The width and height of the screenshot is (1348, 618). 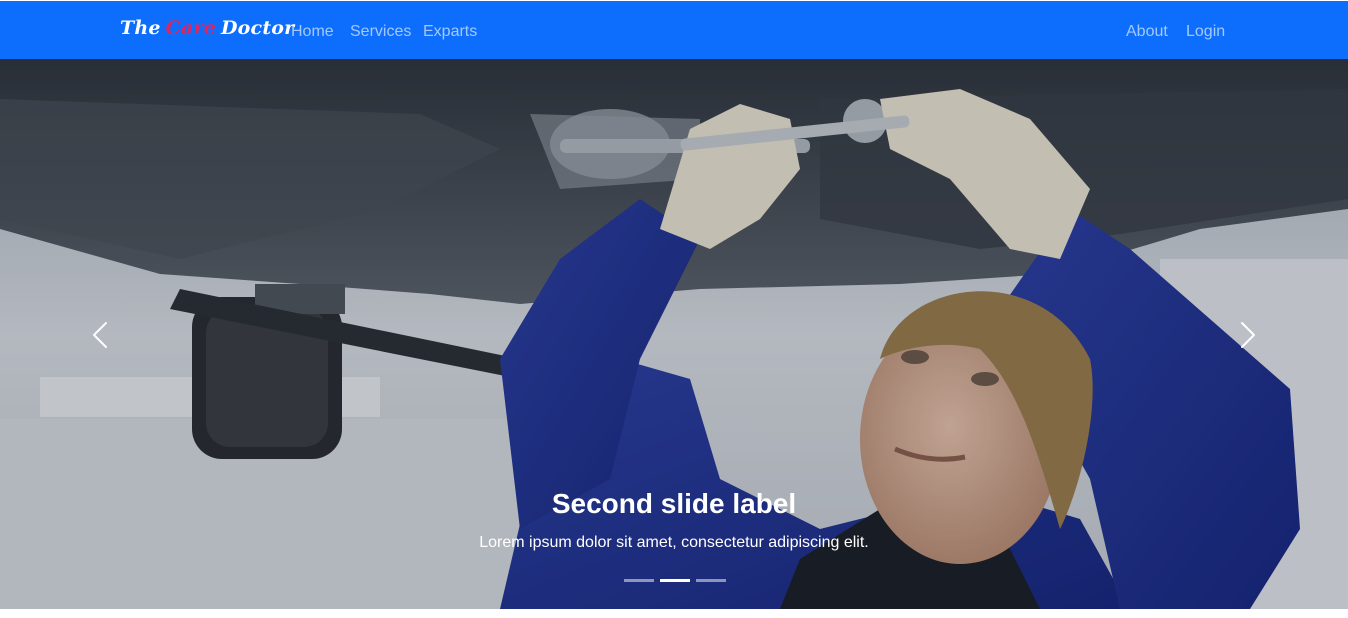 I want to click on carousel-prev-button, so click(x=100, y=335).